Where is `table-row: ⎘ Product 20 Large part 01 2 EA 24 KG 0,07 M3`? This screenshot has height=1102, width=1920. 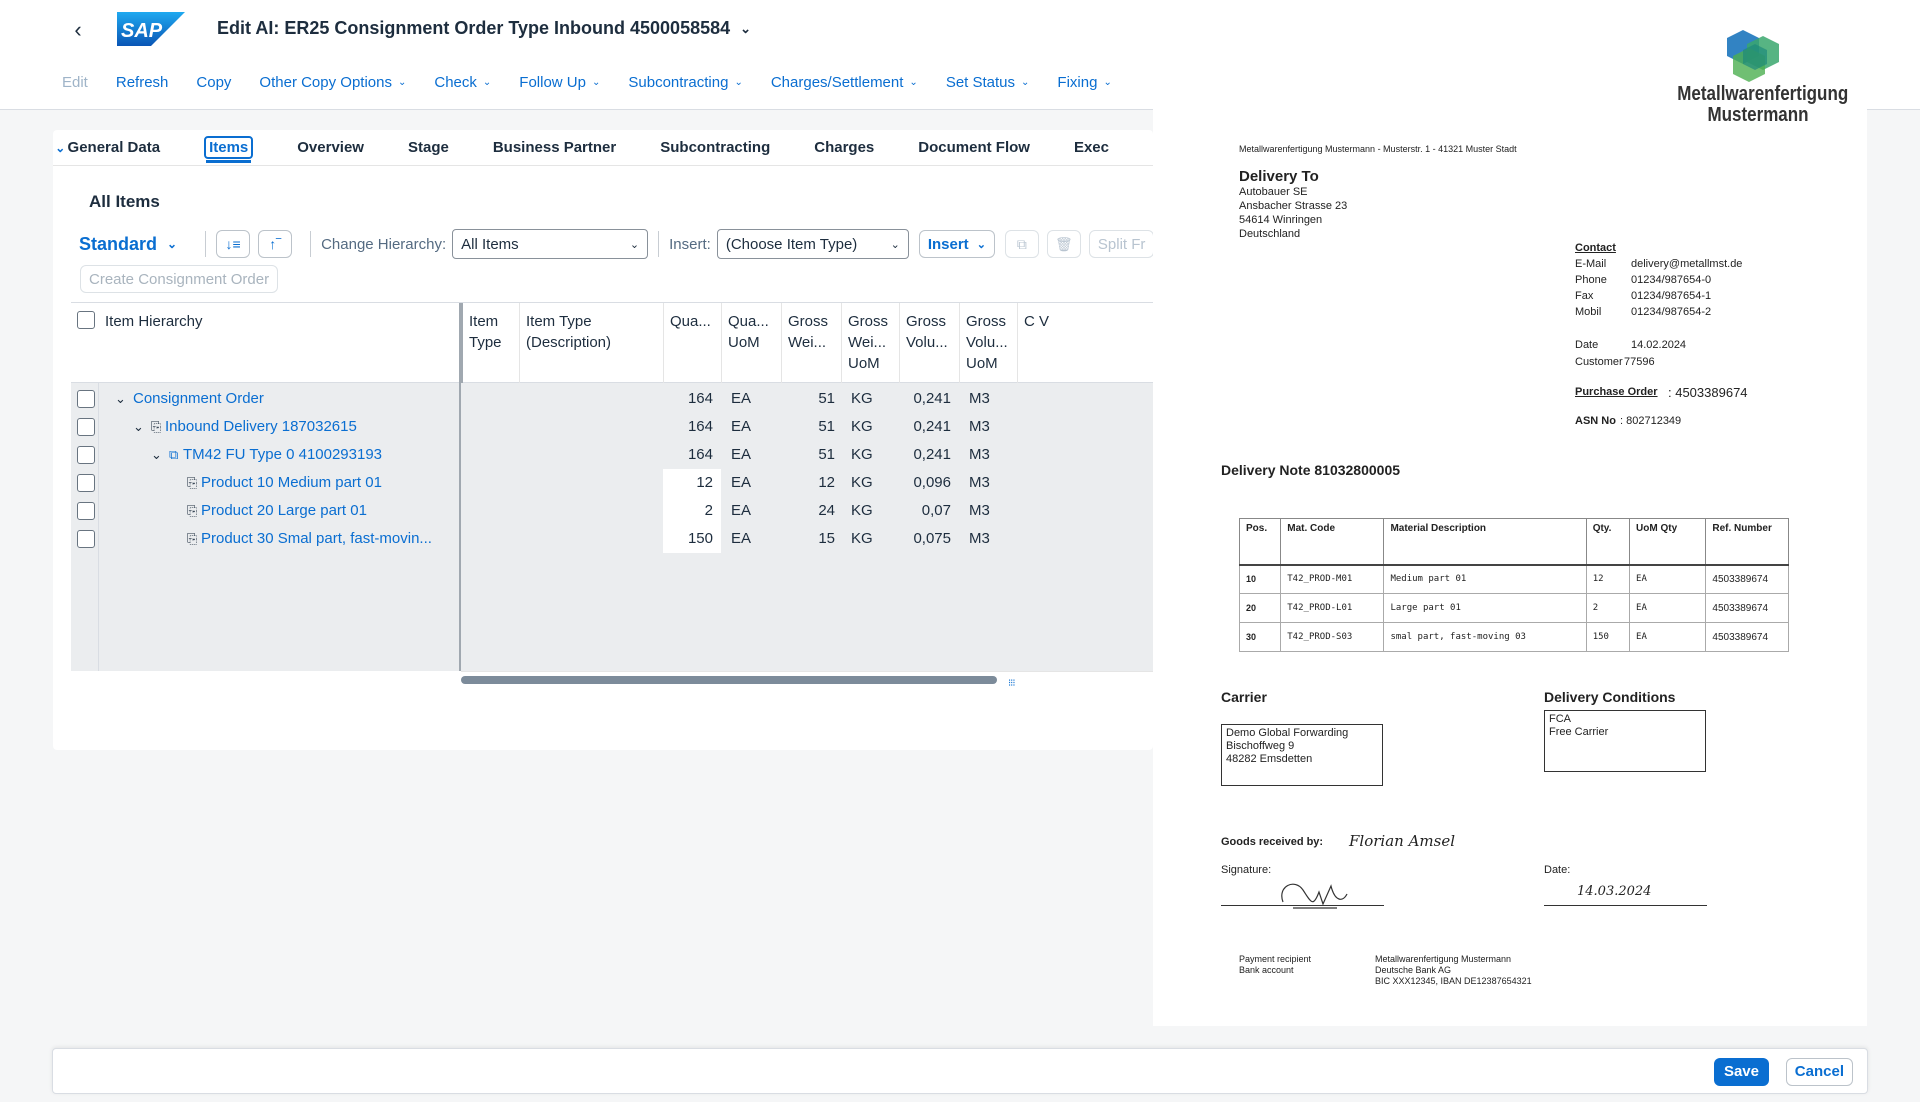 table-row: ⎘ Product 20 Large part 01 2 EA 24 KG 0,07 M3 is located at coordinates (612, 511).